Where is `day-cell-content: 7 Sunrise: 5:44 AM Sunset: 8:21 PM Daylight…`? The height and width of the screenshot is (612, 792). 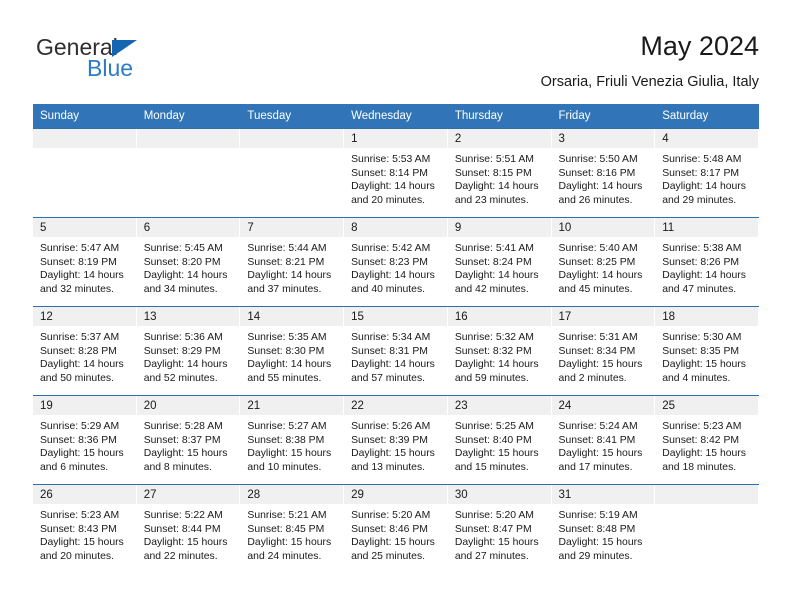 day-cell-content: 7 Sunrise: 5:44 AM Sunset: 8:21 PM Daylight… is located at coordinates (292, 262).